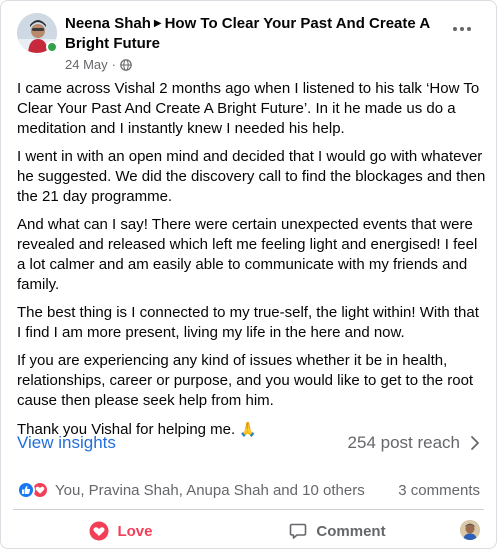 Image resolution: width=497 pixels, height=553 pixels. Describe the element at coordinates (157, 23) in the screenshot. I see `arrow-right-icon: ▶` at that location.